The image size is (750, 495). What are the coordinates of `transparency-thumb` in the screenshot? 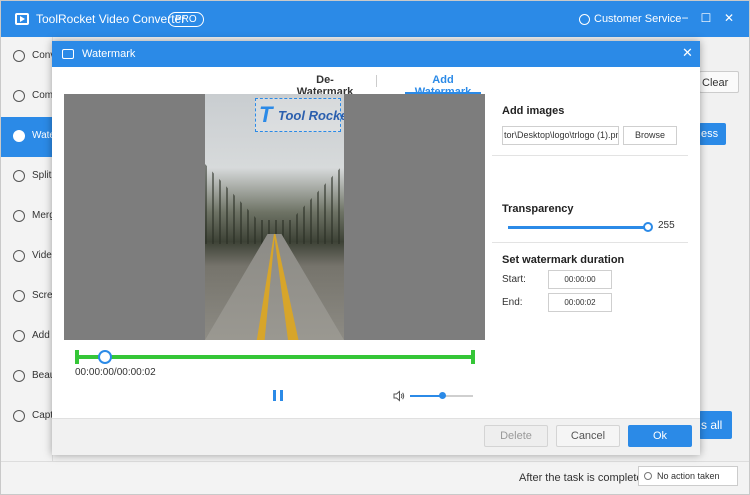 It's located at (648, 227).